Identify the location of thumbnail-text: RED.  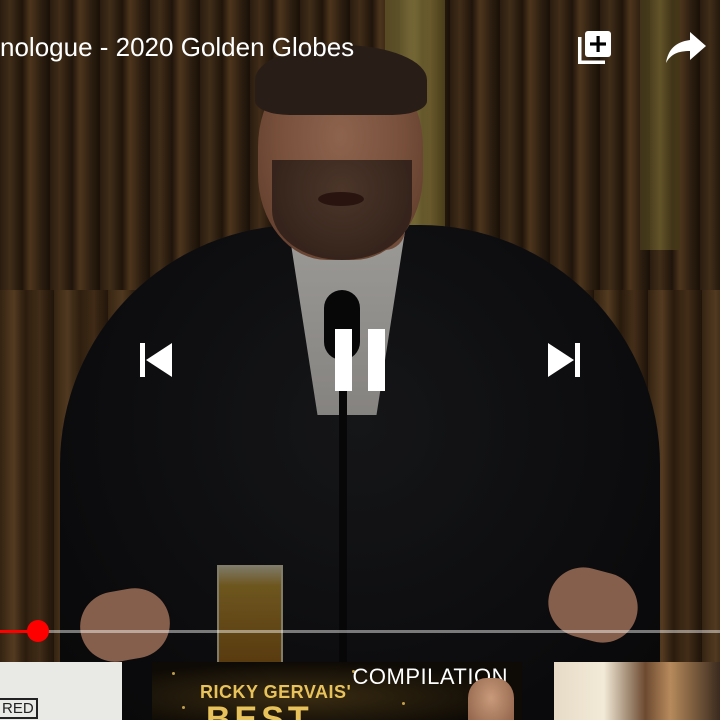
(19, 708).